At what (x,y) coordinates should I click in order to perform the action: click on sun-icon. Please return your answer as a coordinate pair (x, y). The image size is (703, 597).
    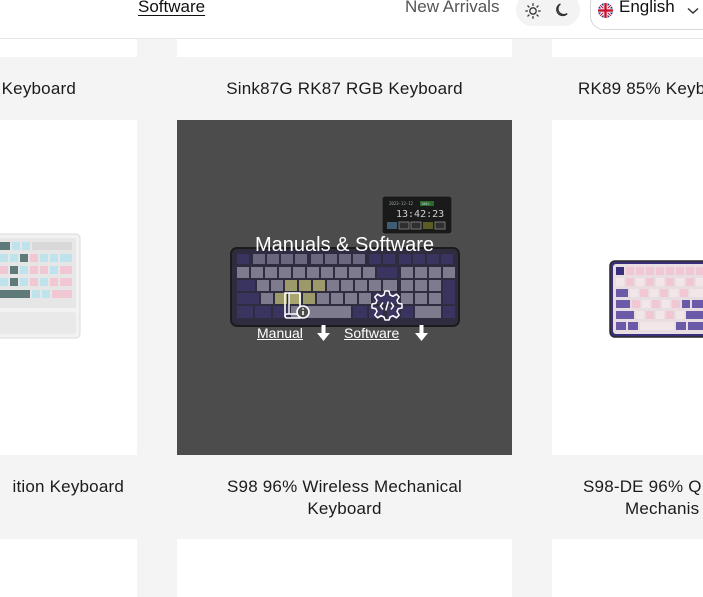
    Looking at the image, I should click on (533, 13).